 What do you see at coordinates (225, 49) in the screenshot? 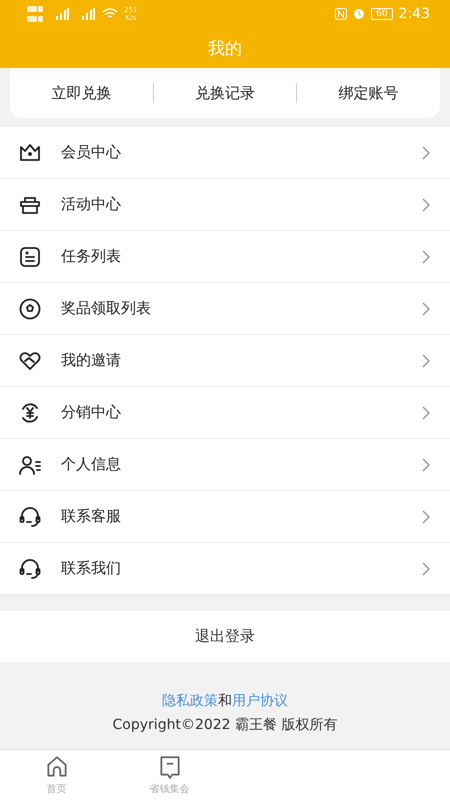
I see `page-title: 我的` at bounding box center [225, 49].